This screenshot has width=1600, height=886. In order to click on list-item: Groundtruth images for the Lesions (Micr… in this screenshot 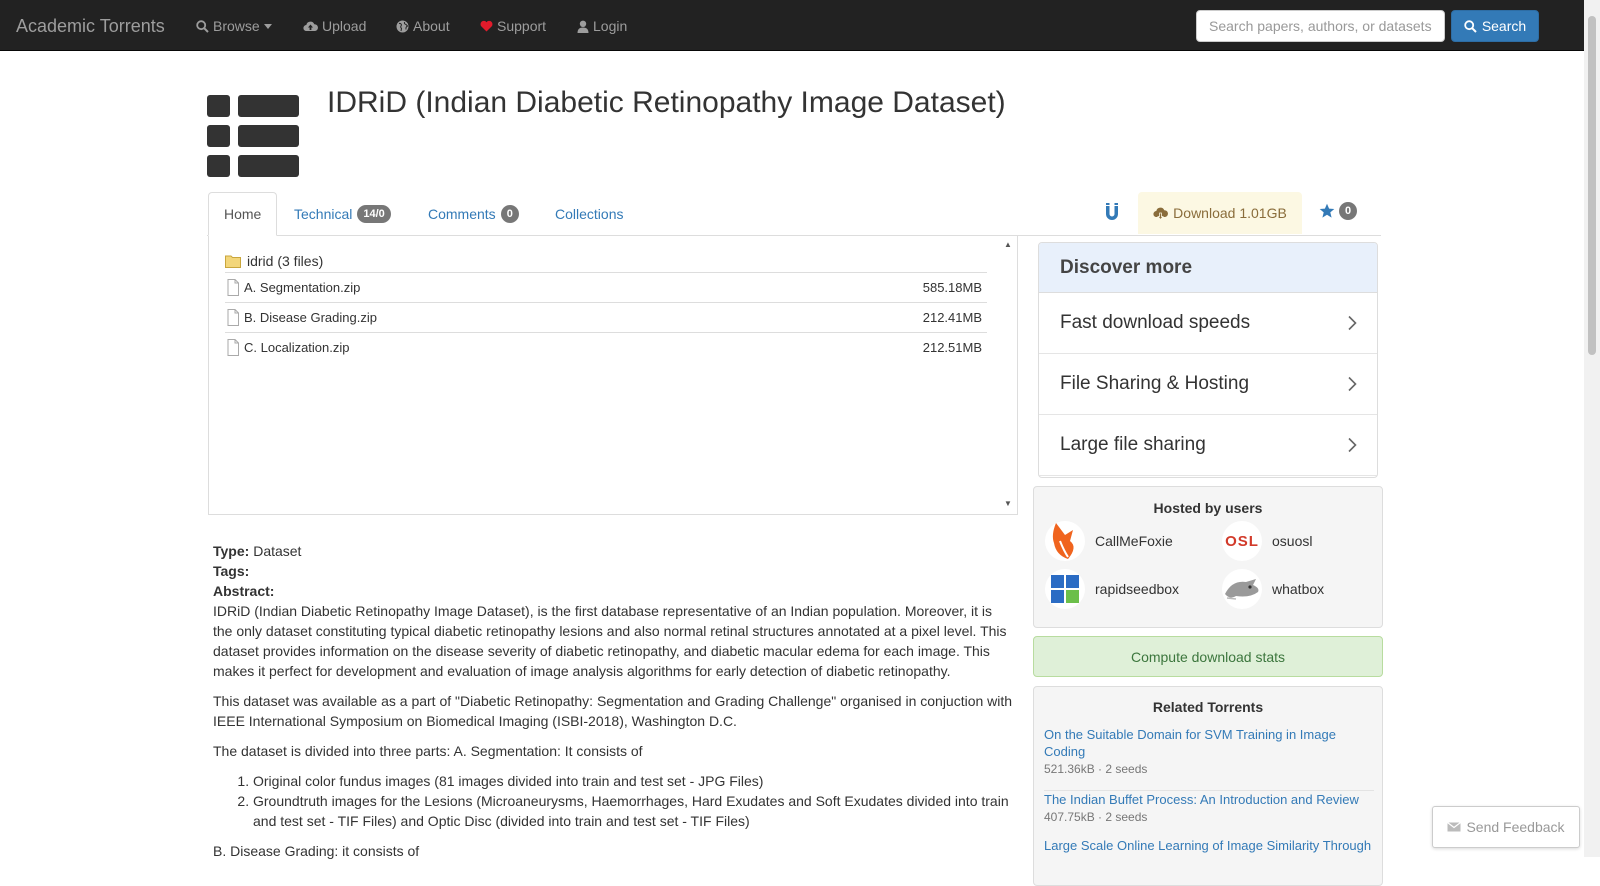, I will do `click(633, 811)`.